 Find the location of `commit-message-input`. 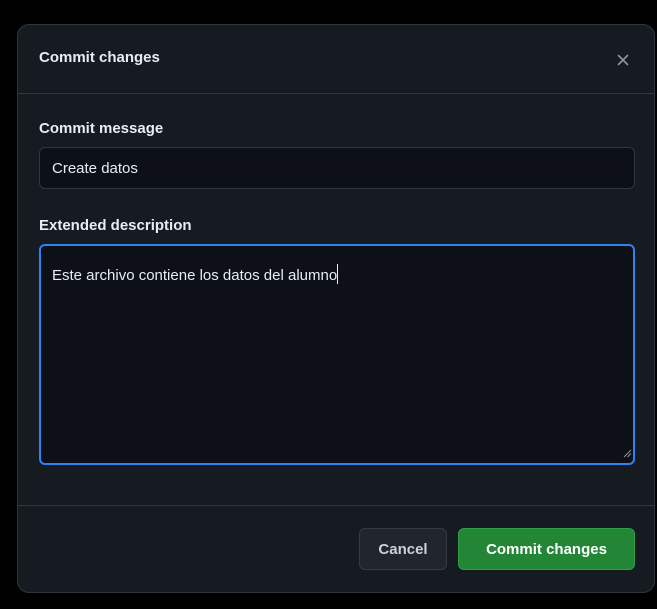

commit-message-input is located at coordinates (337, 168).